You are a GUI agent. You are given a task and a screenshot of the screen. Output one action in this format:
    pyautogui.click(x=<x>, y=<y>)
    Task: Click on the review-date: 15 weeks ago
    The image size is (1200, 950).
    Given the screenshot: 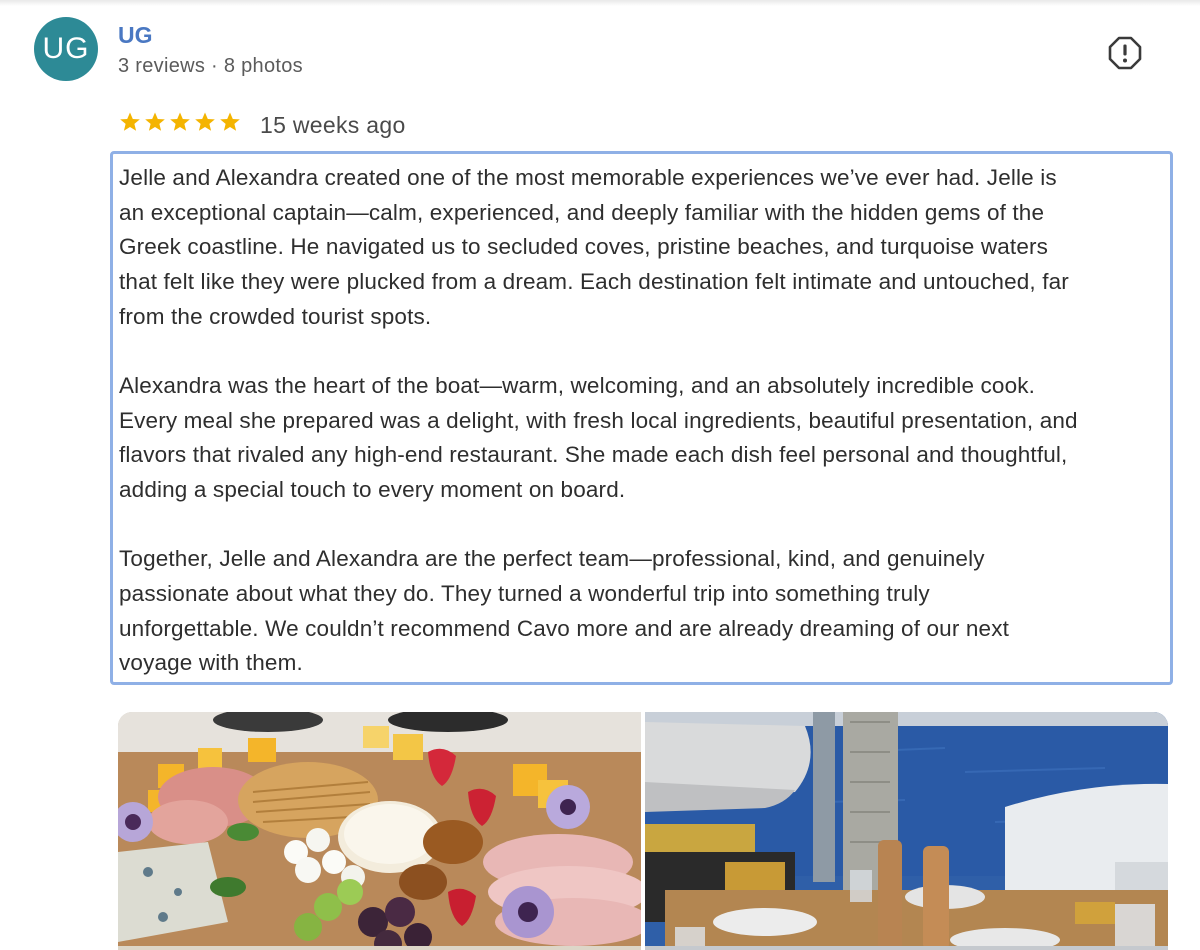 What is the action you would take?
    pyautogui.click(x=333, y=125)
    